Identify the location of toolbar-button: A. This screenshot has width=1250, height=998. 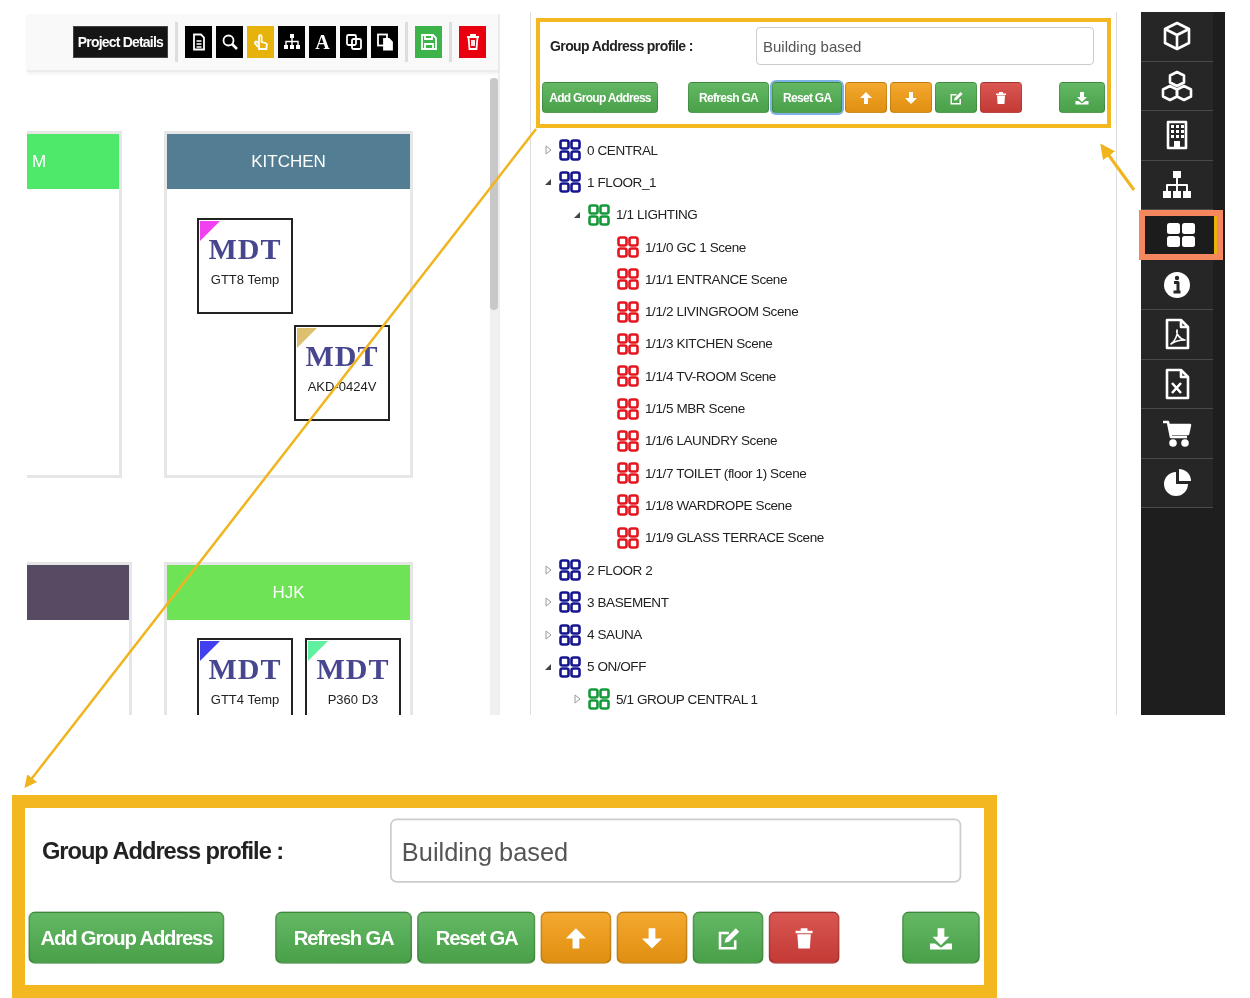
(322, 42).